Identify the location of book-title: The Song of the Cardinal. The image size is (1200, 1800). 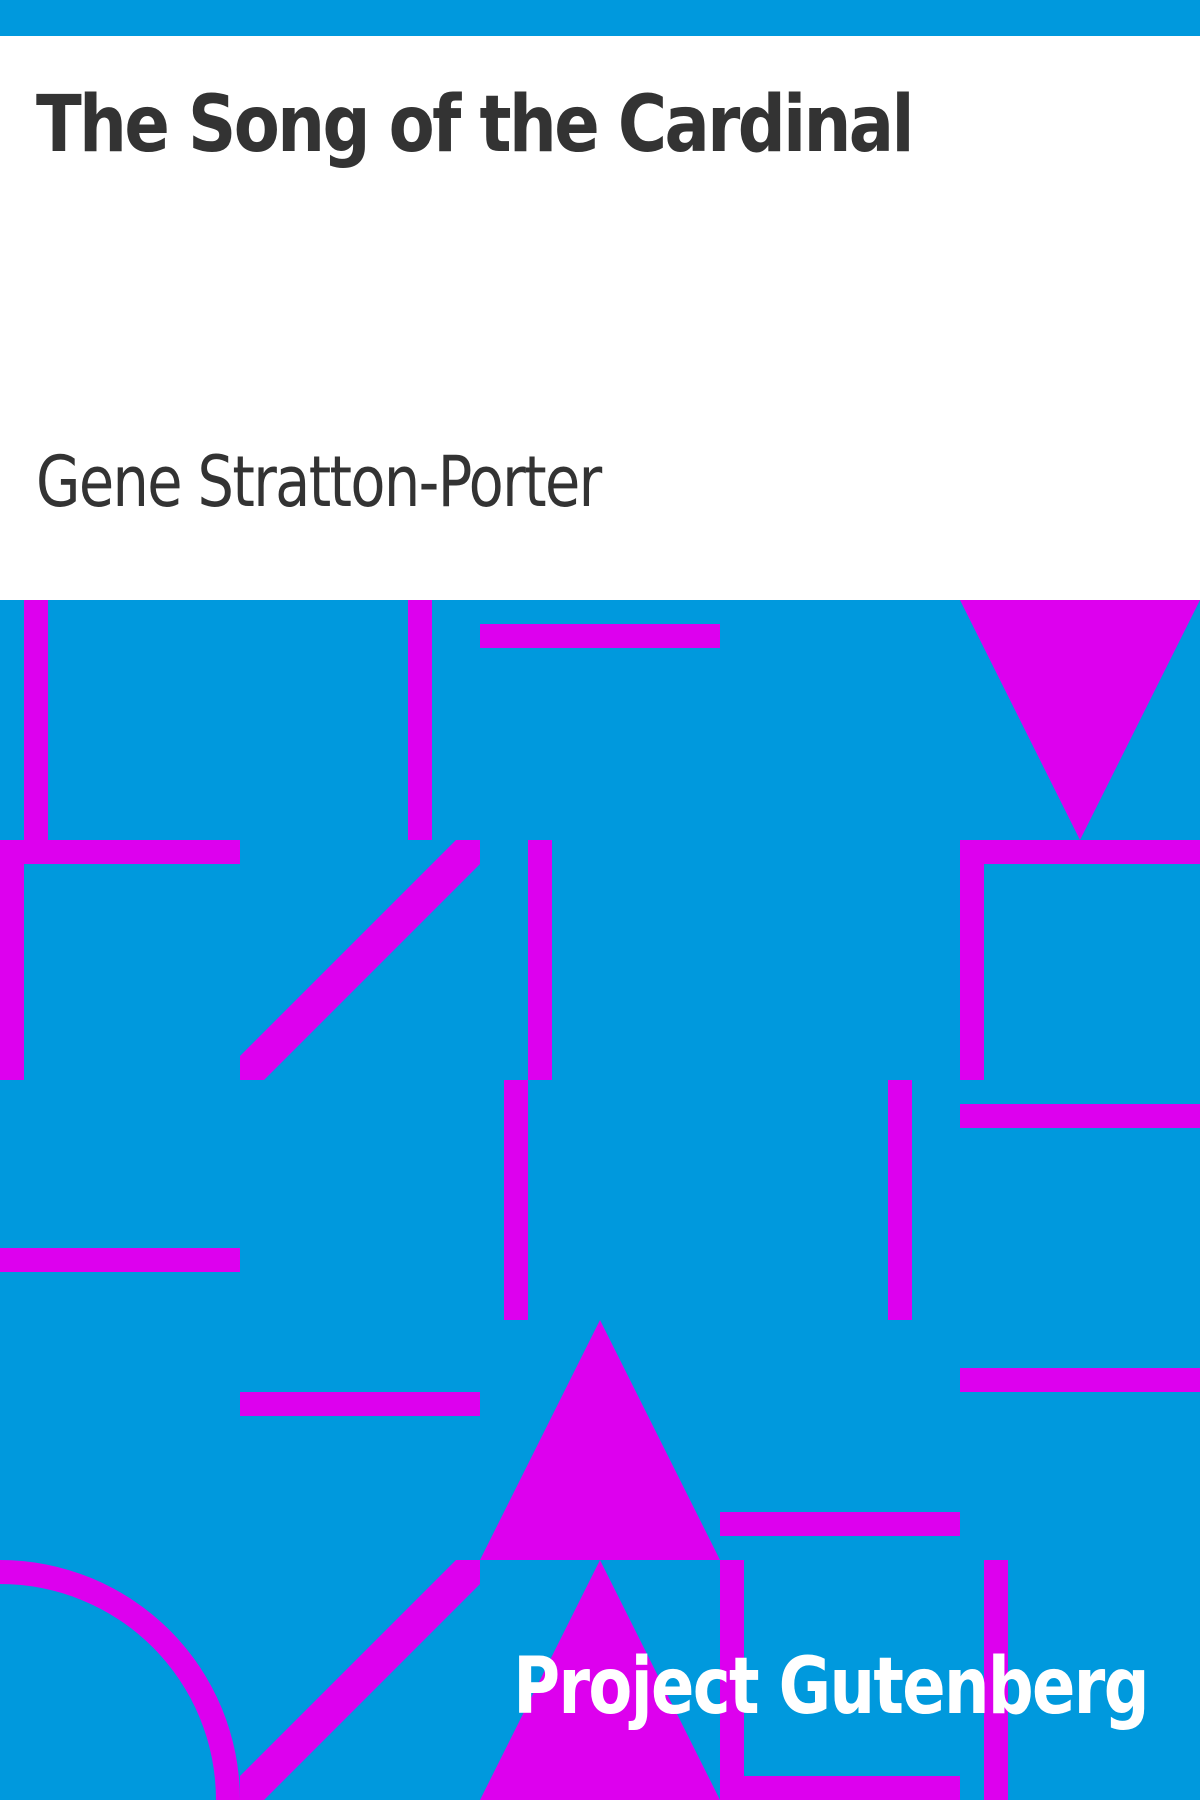
(475, 125).